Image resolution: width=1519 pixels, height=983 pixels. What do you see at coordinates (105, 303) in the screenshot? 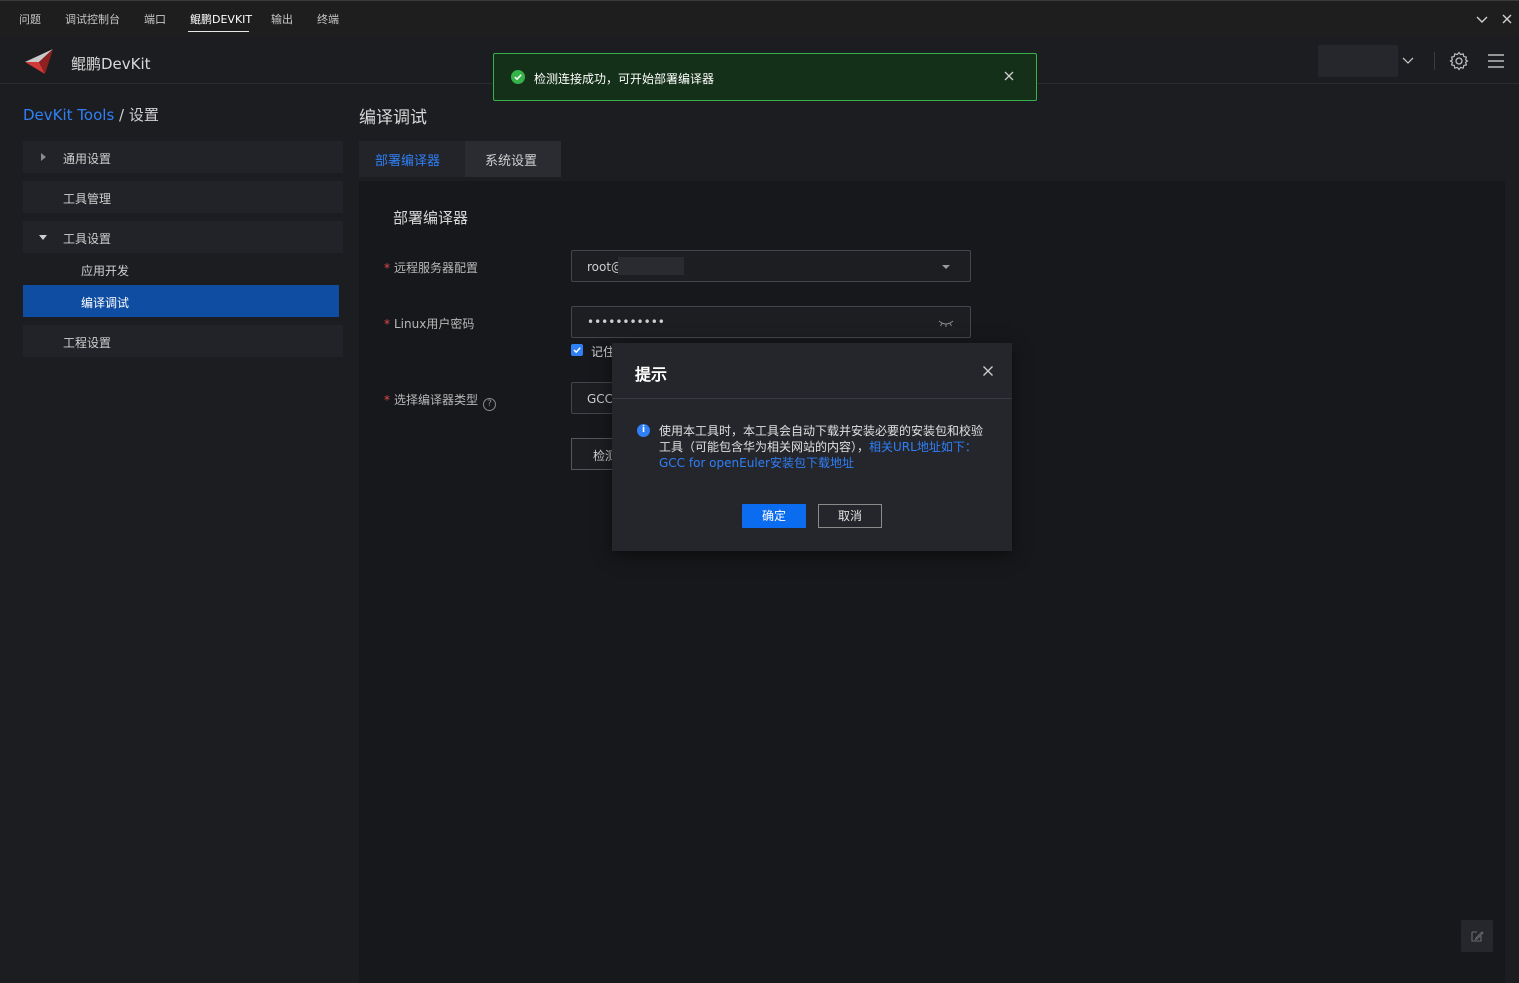
I see `sidebar-subitem-label: 编译调试` at bounding box center [105, 303].